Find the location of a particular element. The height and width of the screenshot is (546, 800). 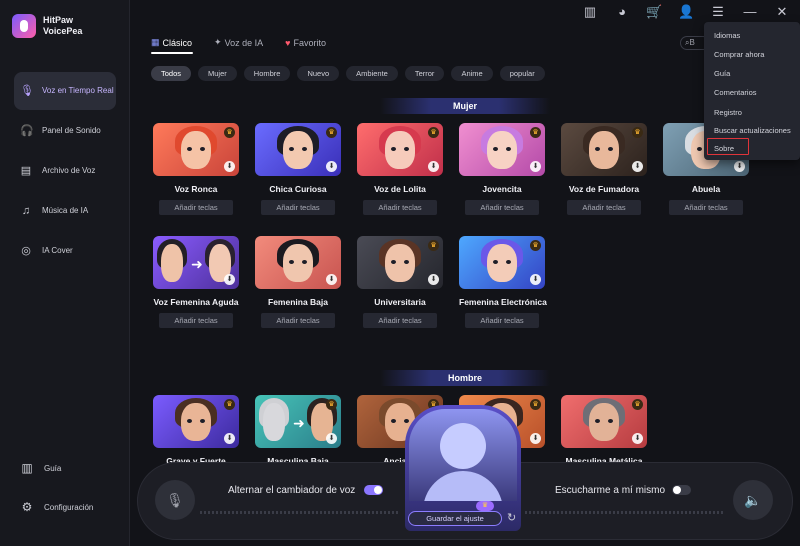

voice-card: ♛ ⬇ Chica Curiosa Añadir teclas is located at coordinates (298, 169).